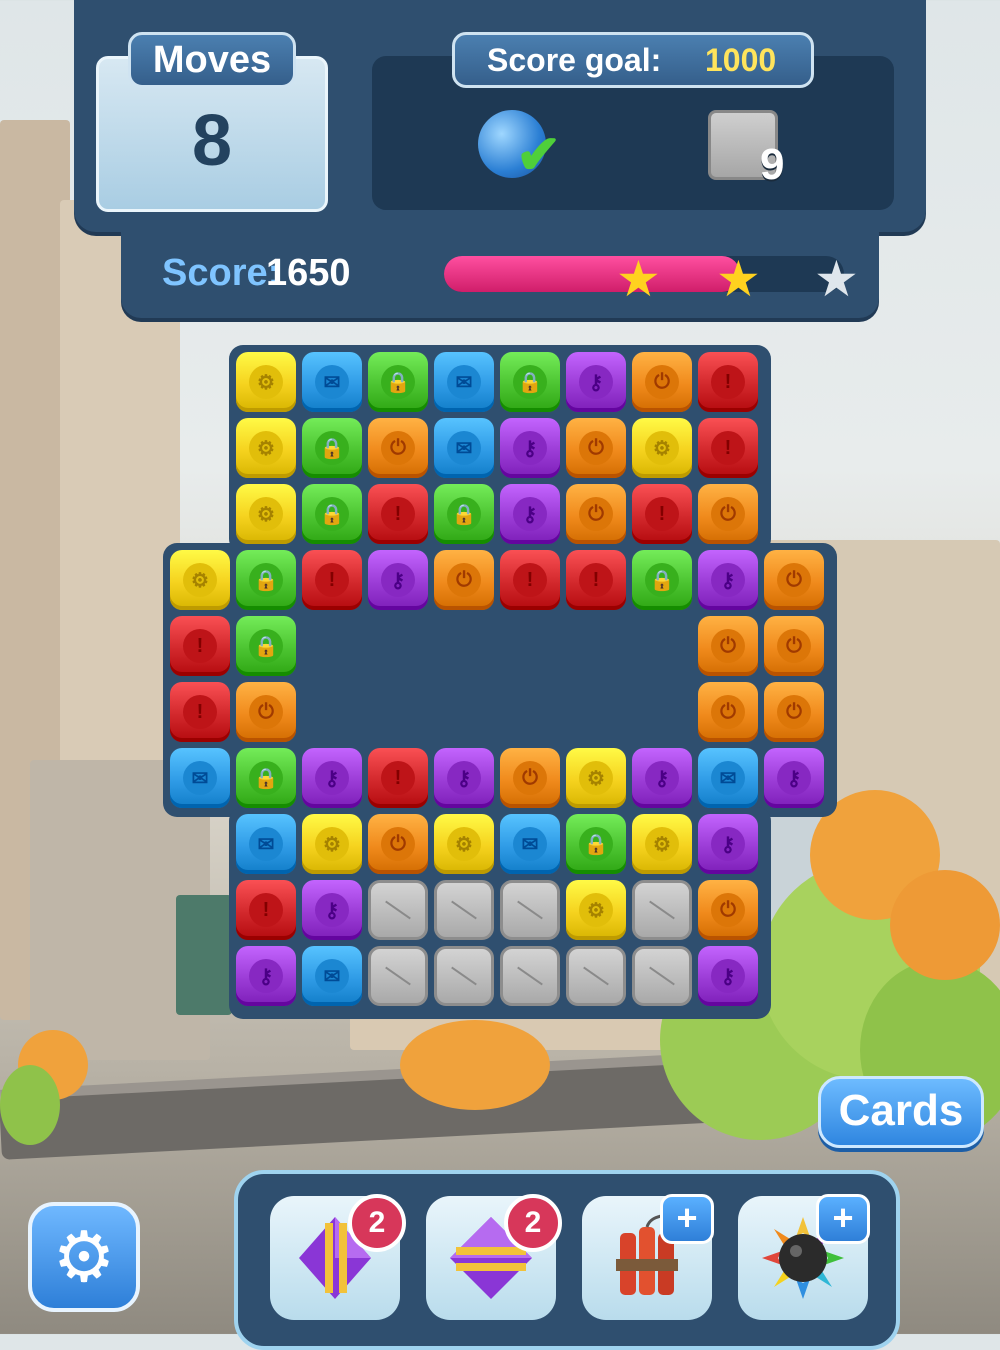 The width and height of the screenshot is (1000, 1350). Describe the element at coordinates (901, 1112) in the screenshot. I see `cards-button: Cards` at that location.